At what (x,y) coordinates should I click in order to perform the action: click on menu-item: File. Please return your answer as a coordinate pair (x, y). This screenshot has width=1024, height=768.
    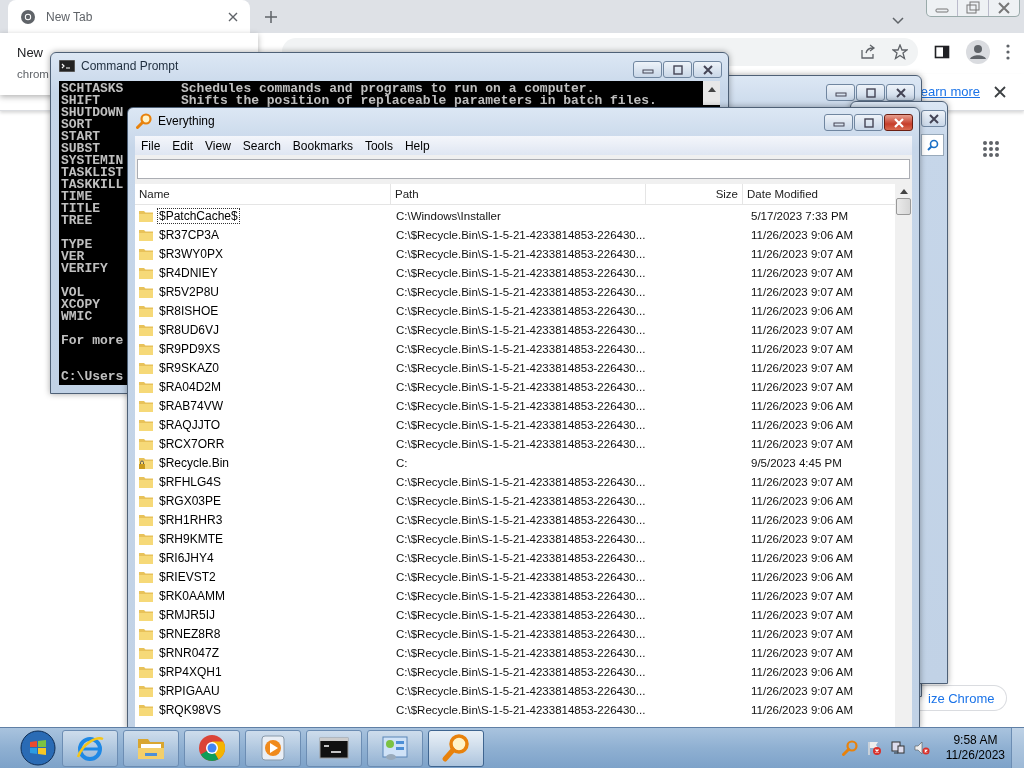
    Looking at the image, I should click on (151, 145).